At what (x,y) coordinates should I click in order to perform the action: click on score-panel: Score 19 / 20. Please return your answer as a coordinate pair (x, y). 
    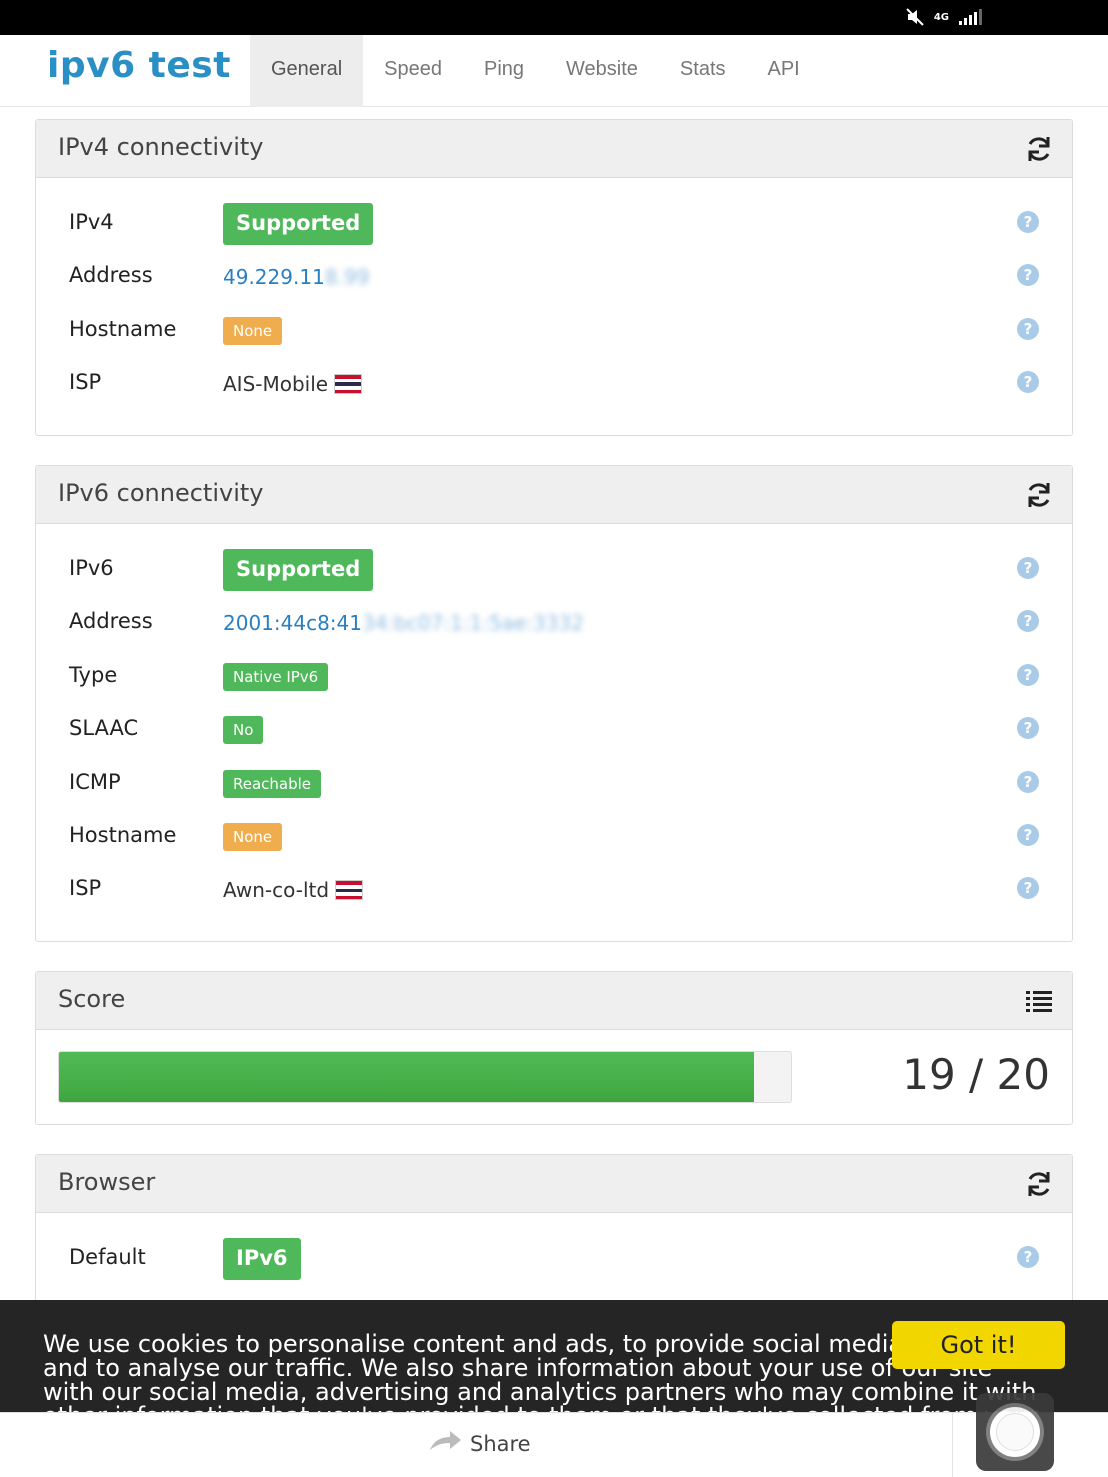
    Looking at the image, I should click on (554, 1048).